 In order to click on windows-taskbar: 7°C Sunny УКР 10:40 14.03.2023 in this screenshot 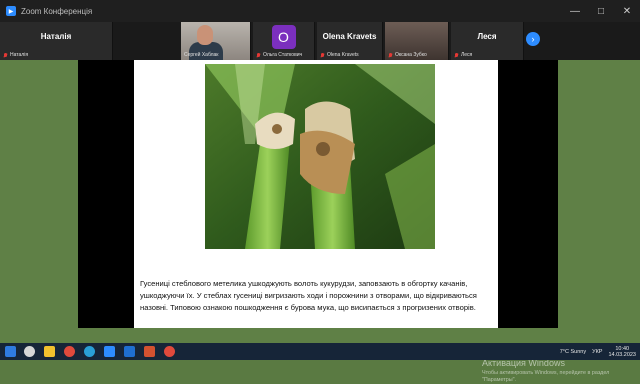, I will do `click(320, 351)`.